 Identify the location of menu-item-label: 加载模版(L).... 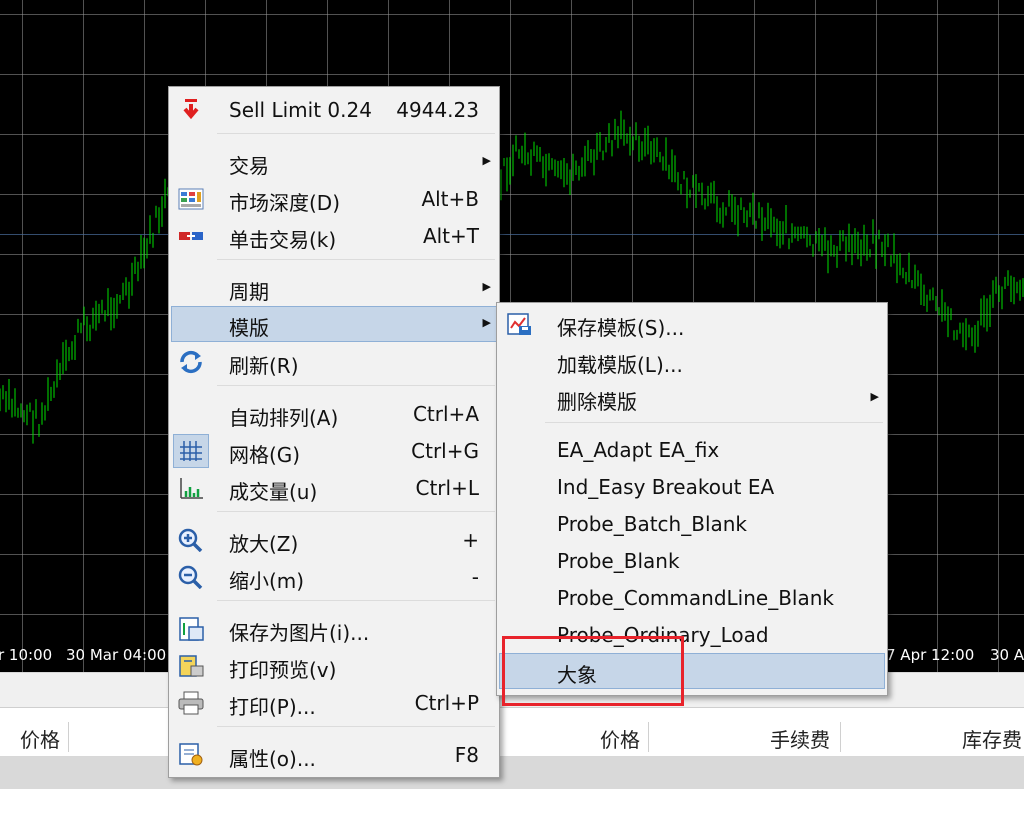
(620, 365).